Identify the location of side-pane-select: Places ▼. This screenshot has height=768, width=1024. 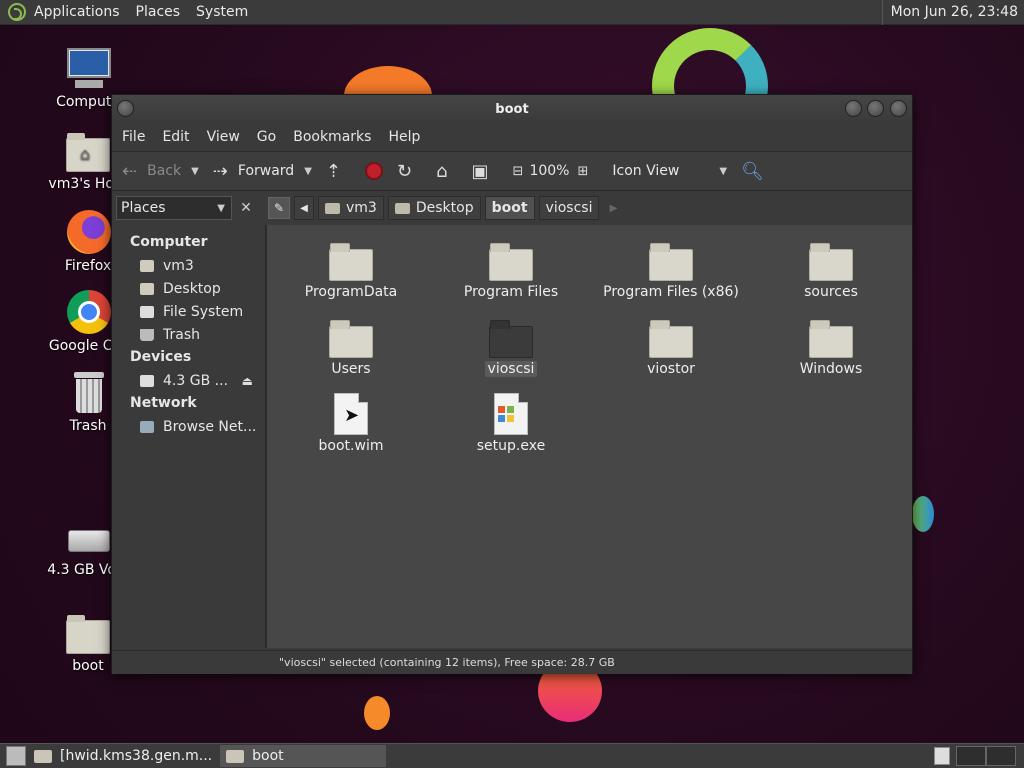
(174, 208).